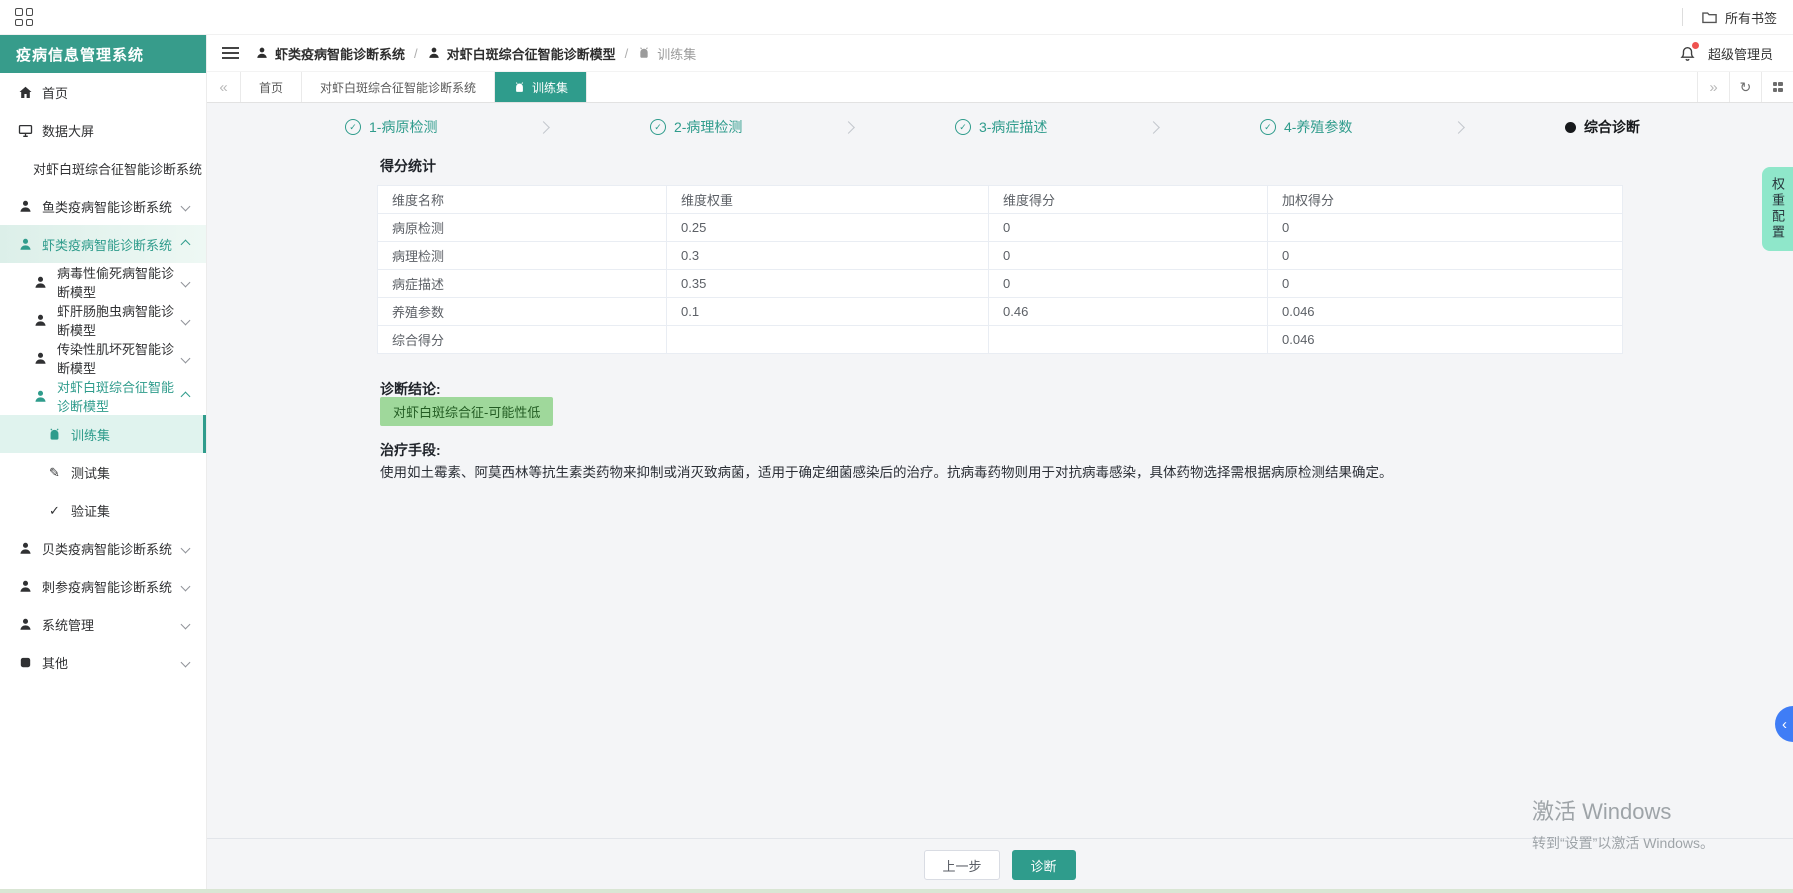 This screenshot has width=1793, height=893. What do you see at coordinates (1000, 87) in the screenshot?
I see `tab-bar: « 首页 对虾白斑综合征智能诊断系统 训练集 » ↻` at bounding box center [1000, 87].